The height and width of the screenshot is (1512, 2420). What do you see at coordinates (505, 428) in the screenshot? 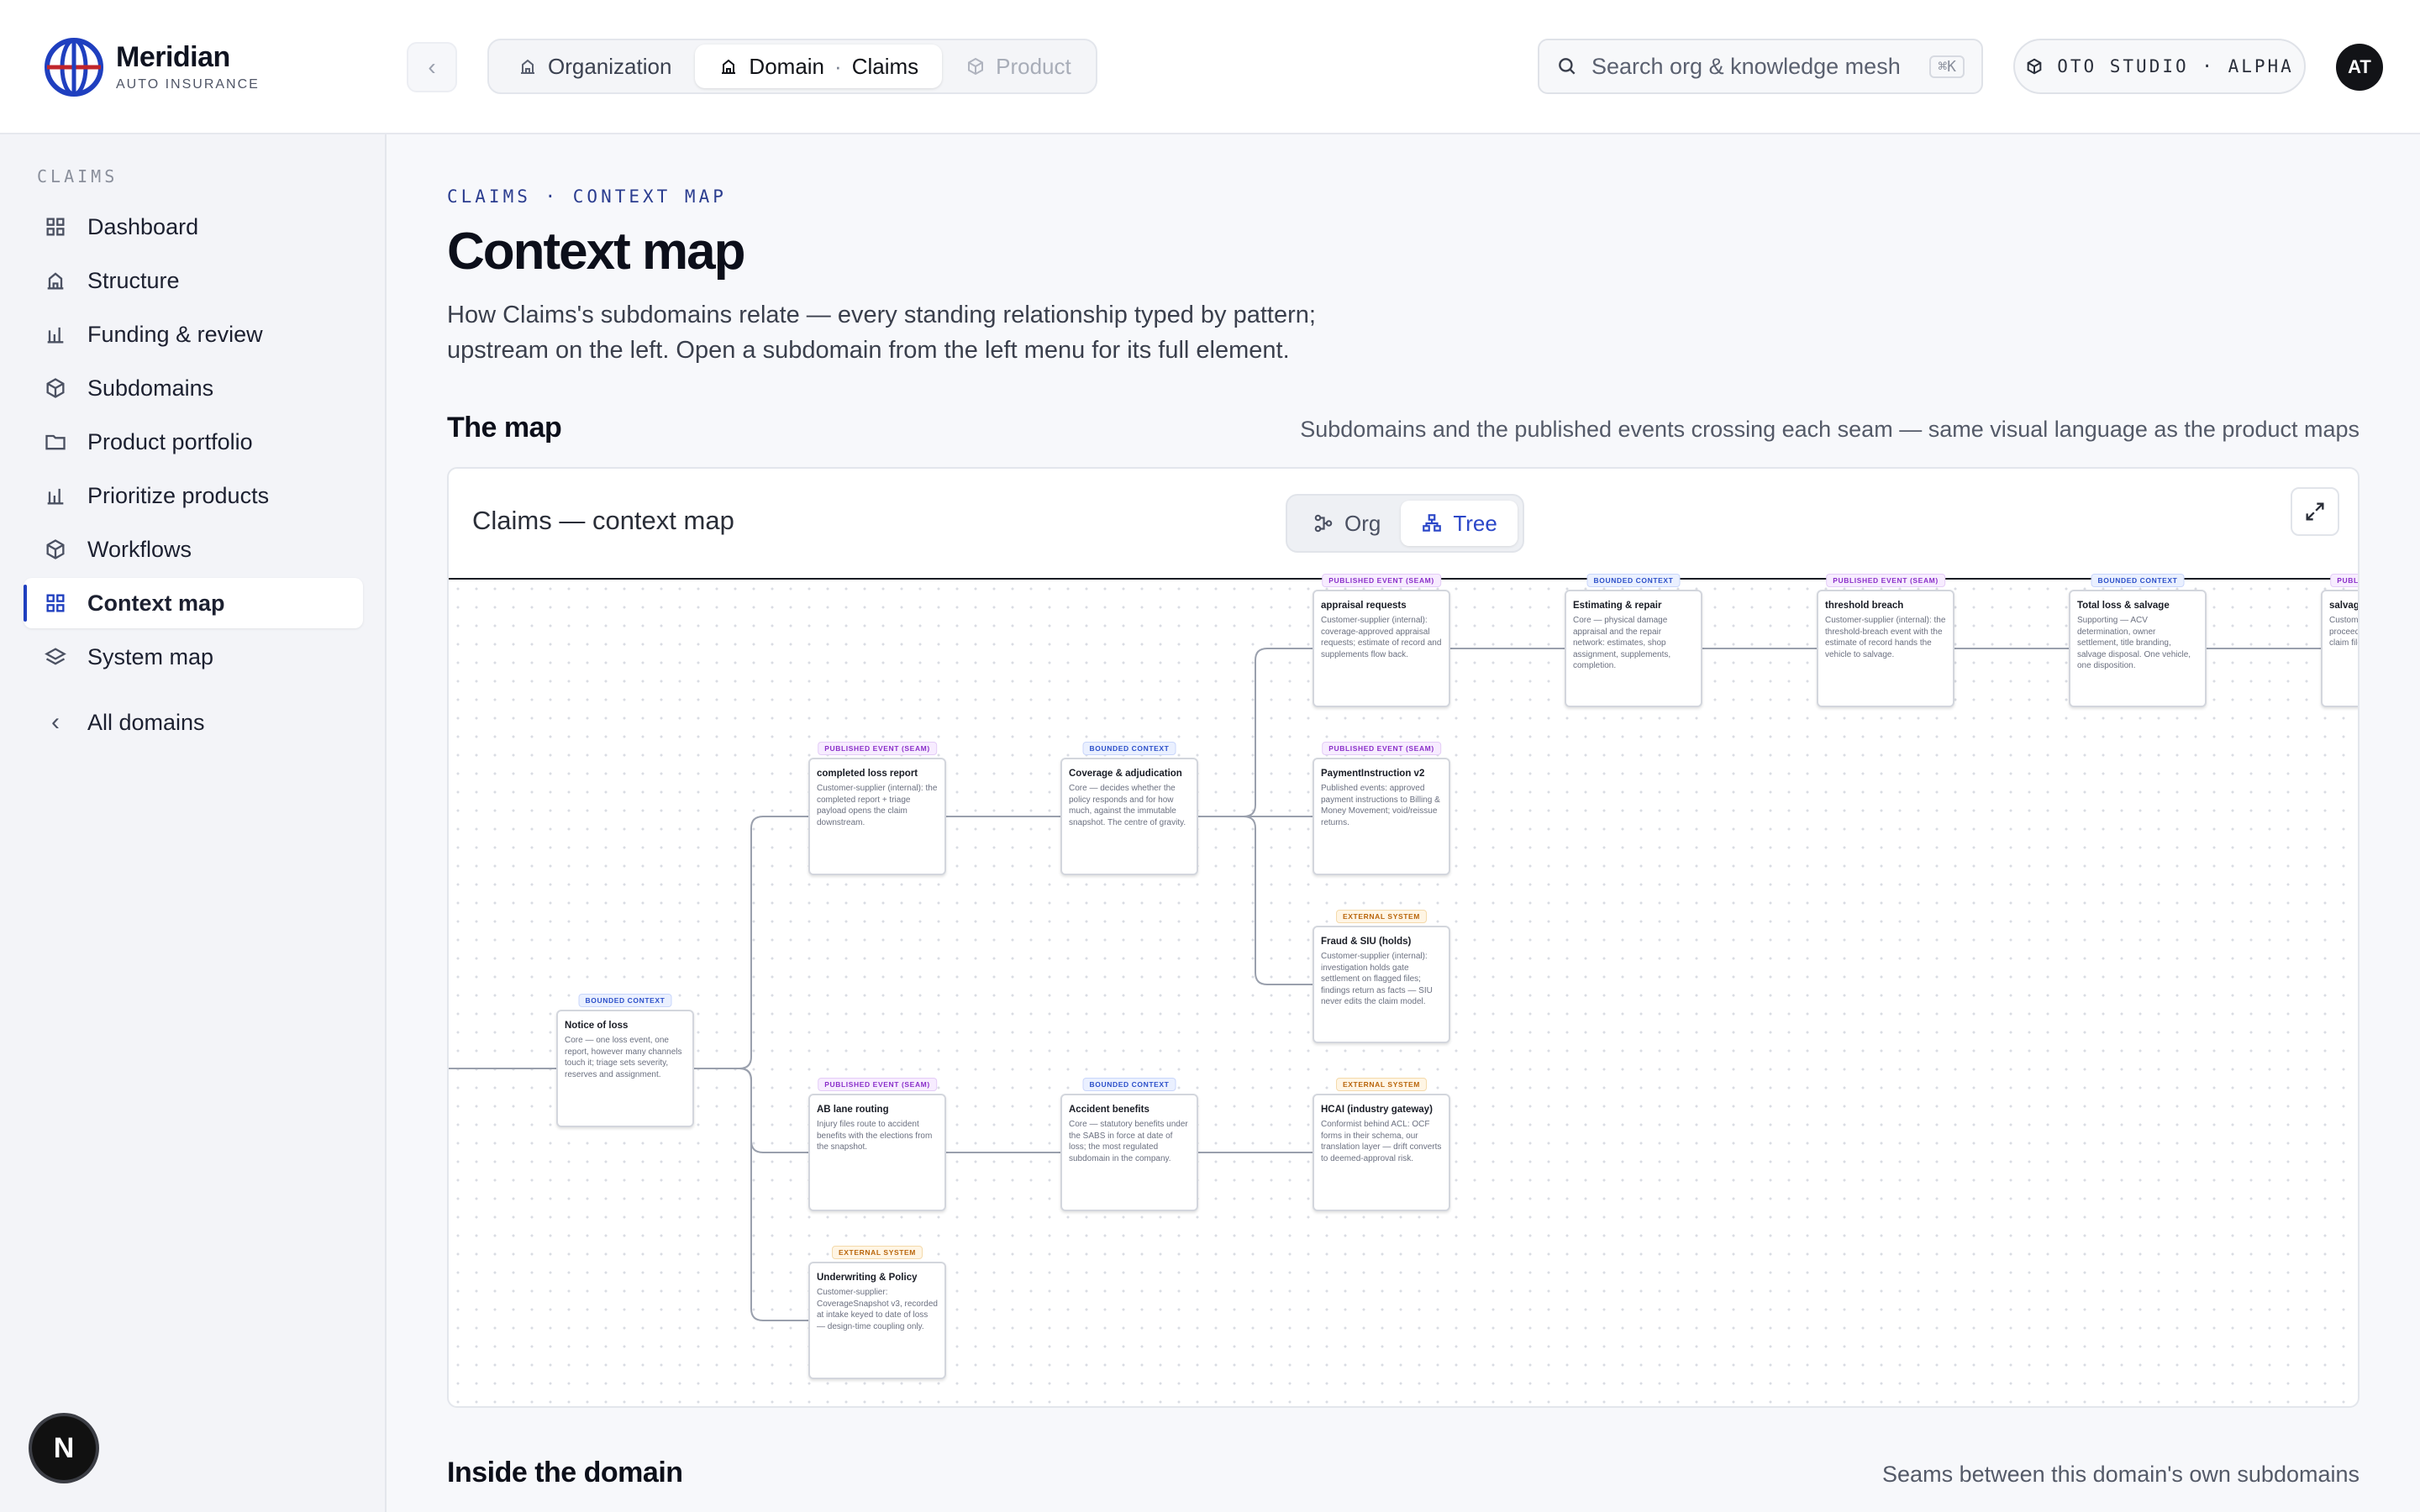
I see `section-title: The map` at bounding box center [505, 428].